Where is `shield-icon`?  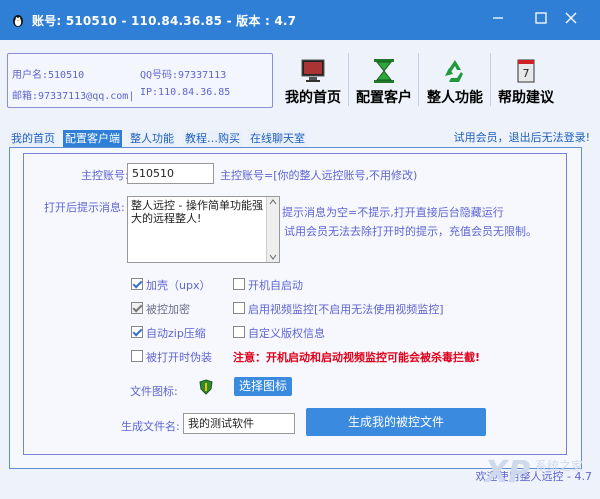 shield-icon is located at coordinates (206, 387).